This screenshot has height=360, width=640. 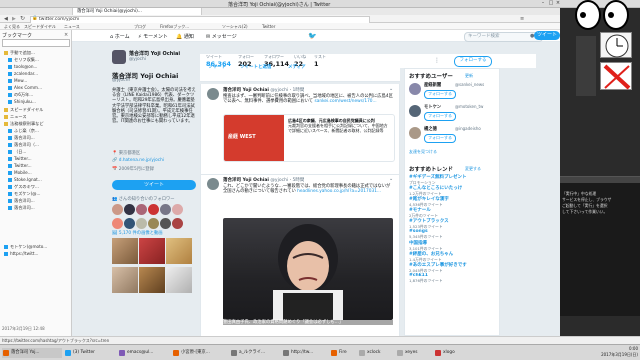 What do you see at coordinates (414, 353) in the screenshot?
I see `taskbar-task: xeyes` at bounding box center [414, 353].